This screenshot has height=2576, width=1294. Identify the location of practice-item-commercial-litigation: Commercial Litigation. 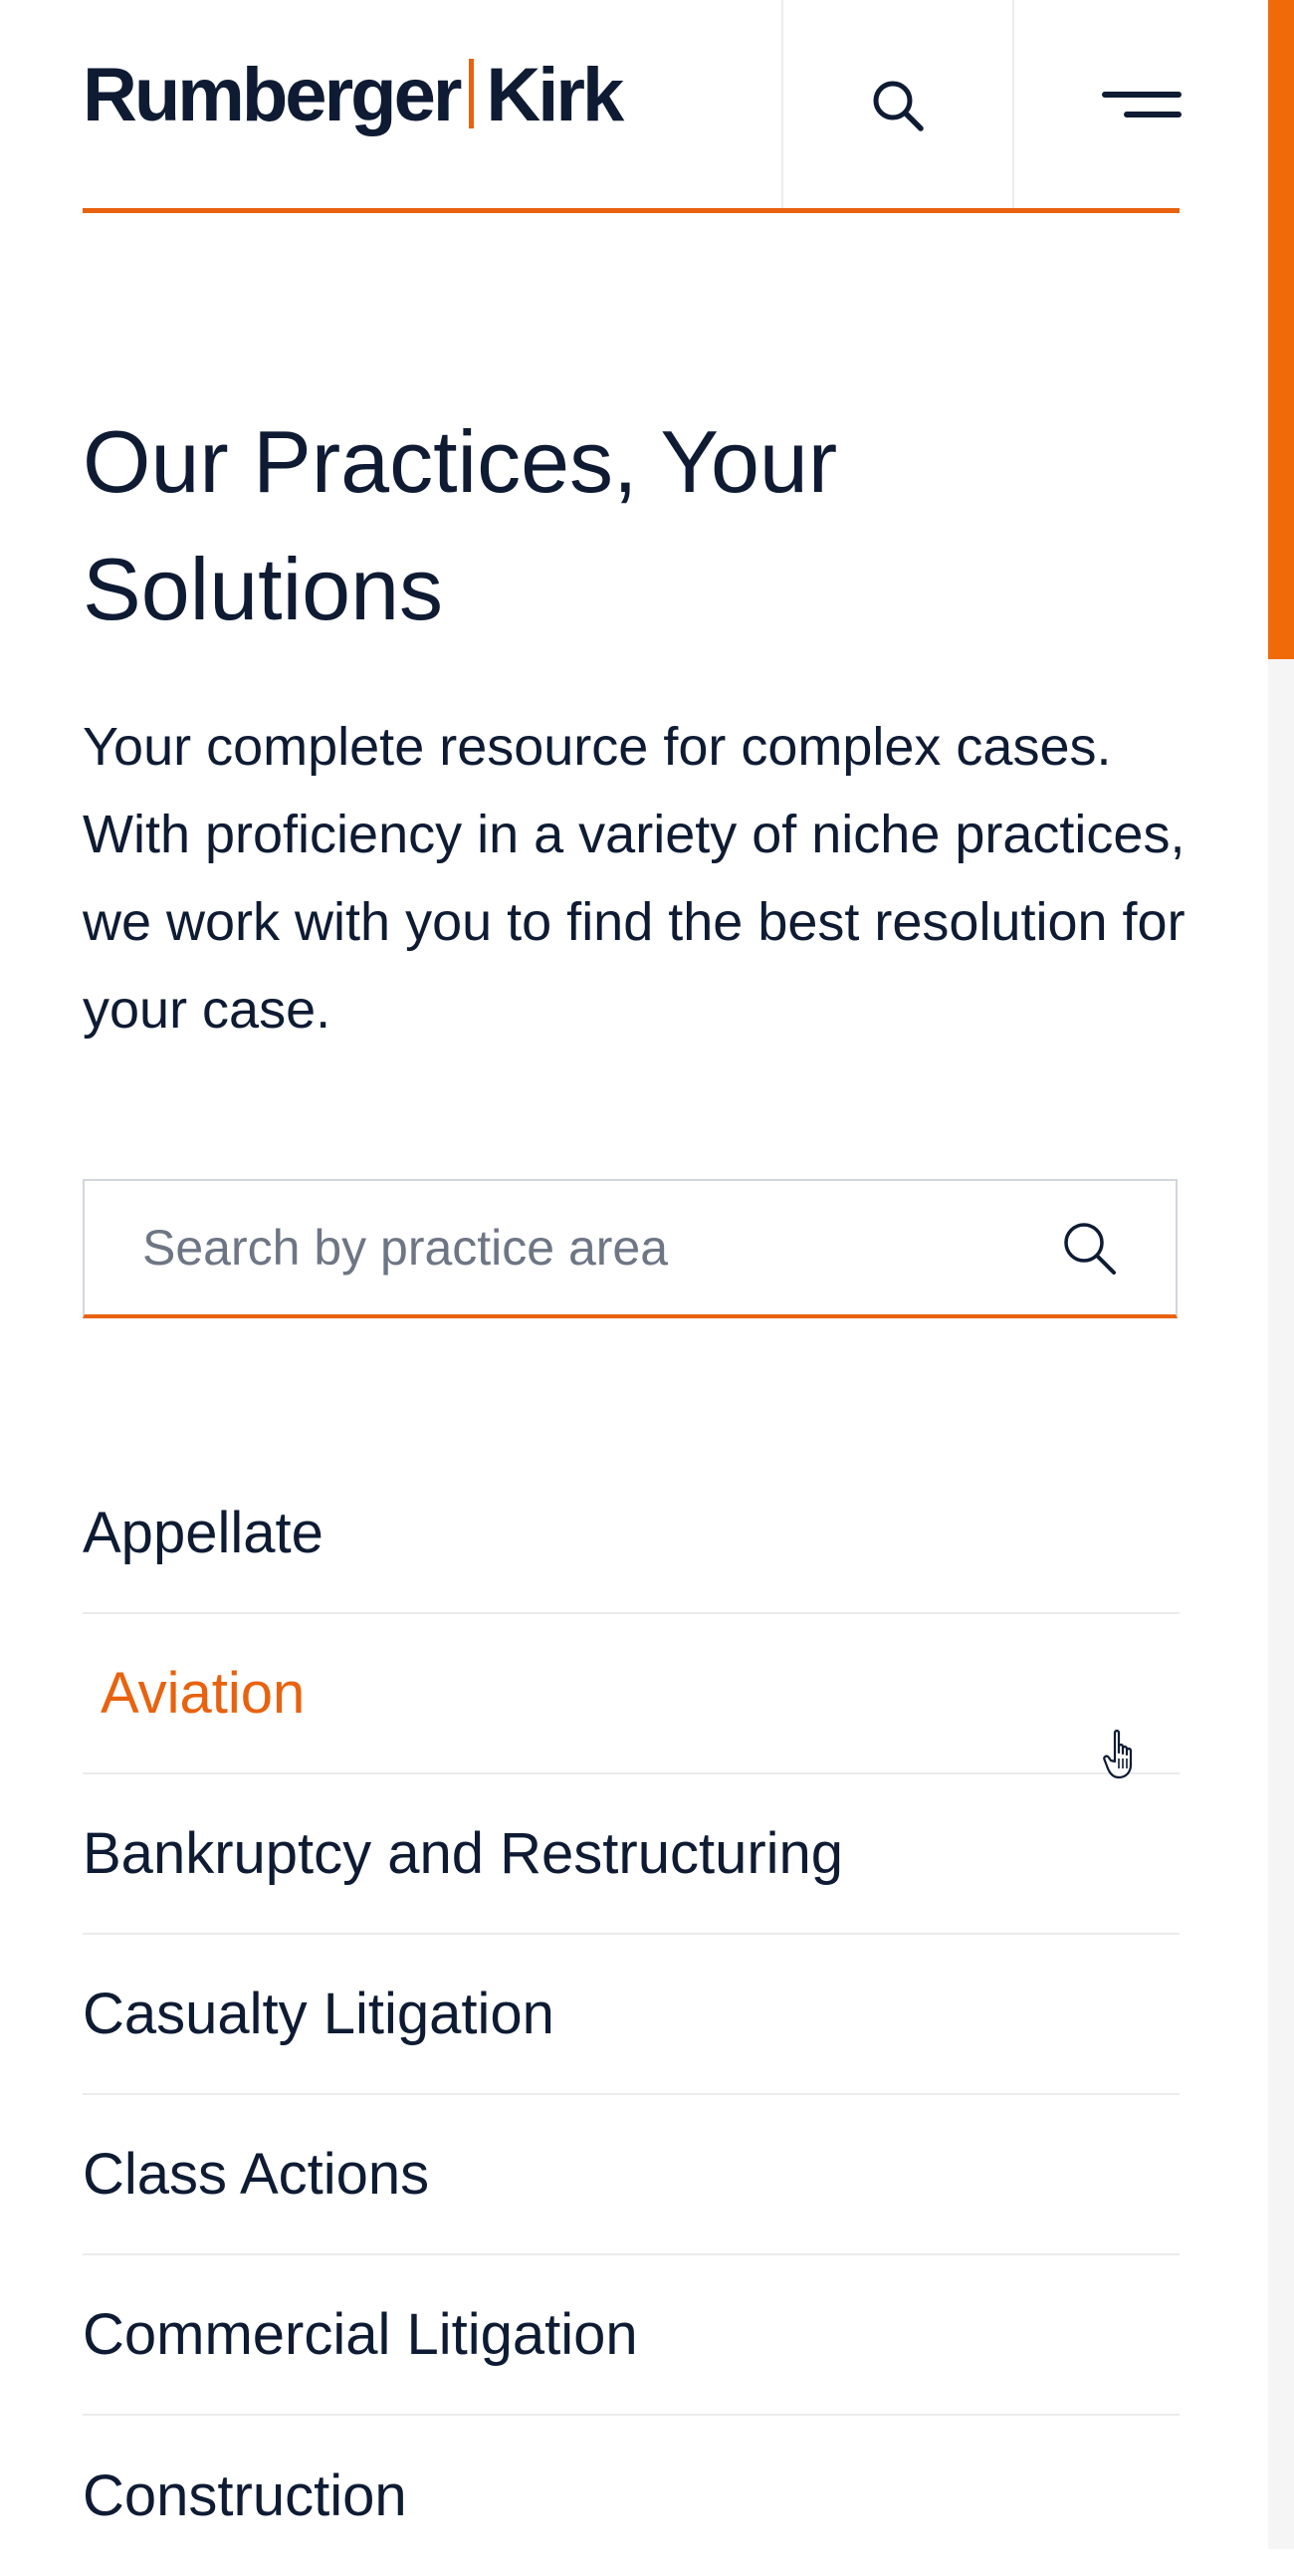
(631, 2335).